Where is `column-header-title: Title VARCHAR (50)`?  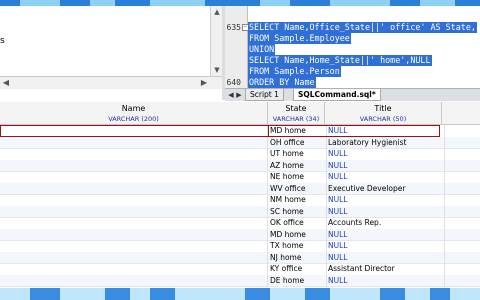
column-header-title: Title VARCHAR (50) is located at coordinates (383, 113).